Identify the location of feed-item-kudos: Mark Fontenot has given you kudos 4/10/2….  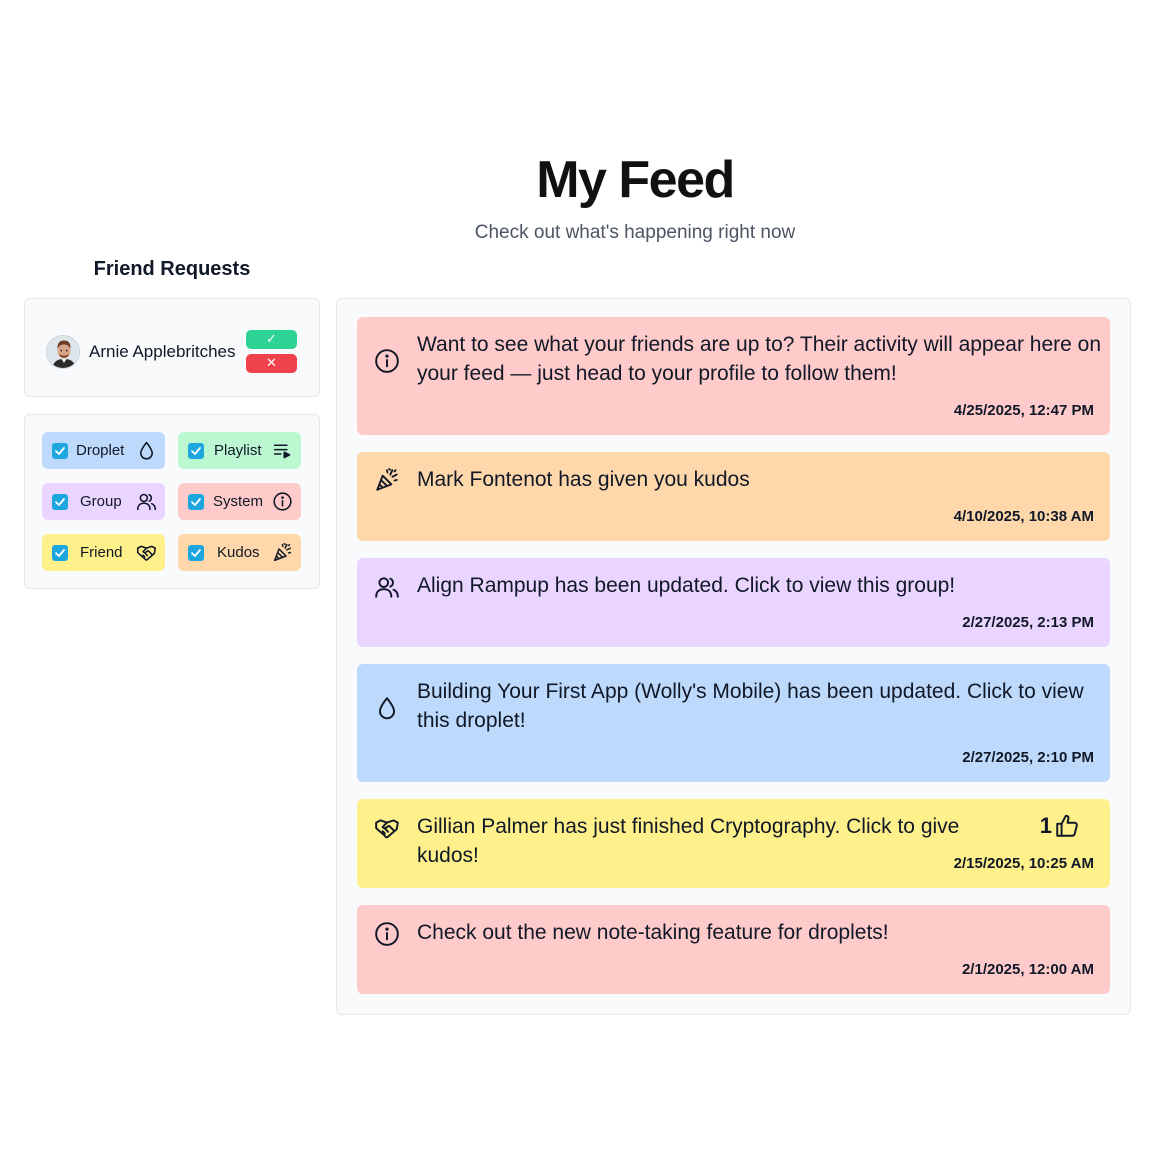
(733, 496).